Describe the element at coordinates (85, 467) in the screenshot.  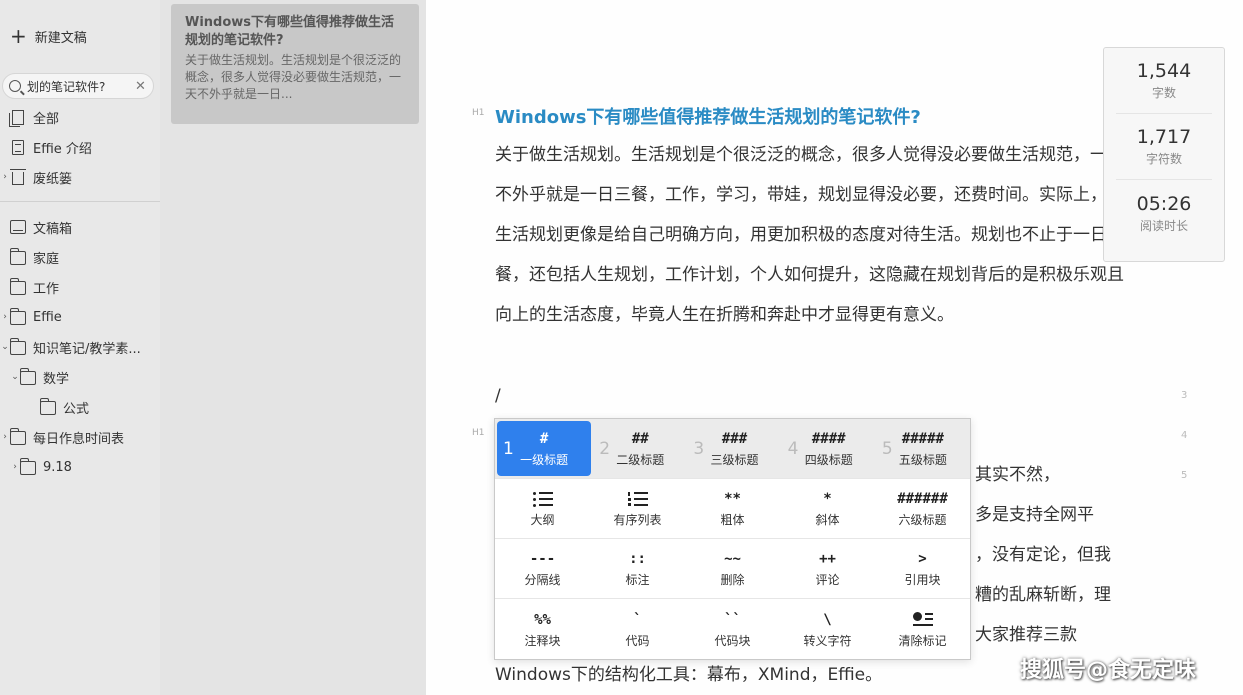
I see `sidebar-item-9-18: › 9.18` at that location.